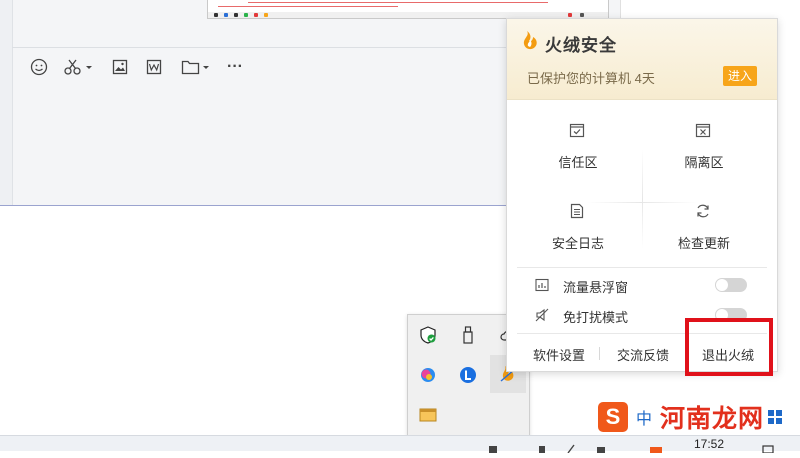 The height and width of the screenshot is (458, 800). Describe the element at coordinates (581, 45) in the screenshot. I see `brand-name: 火绒安全` at that location.